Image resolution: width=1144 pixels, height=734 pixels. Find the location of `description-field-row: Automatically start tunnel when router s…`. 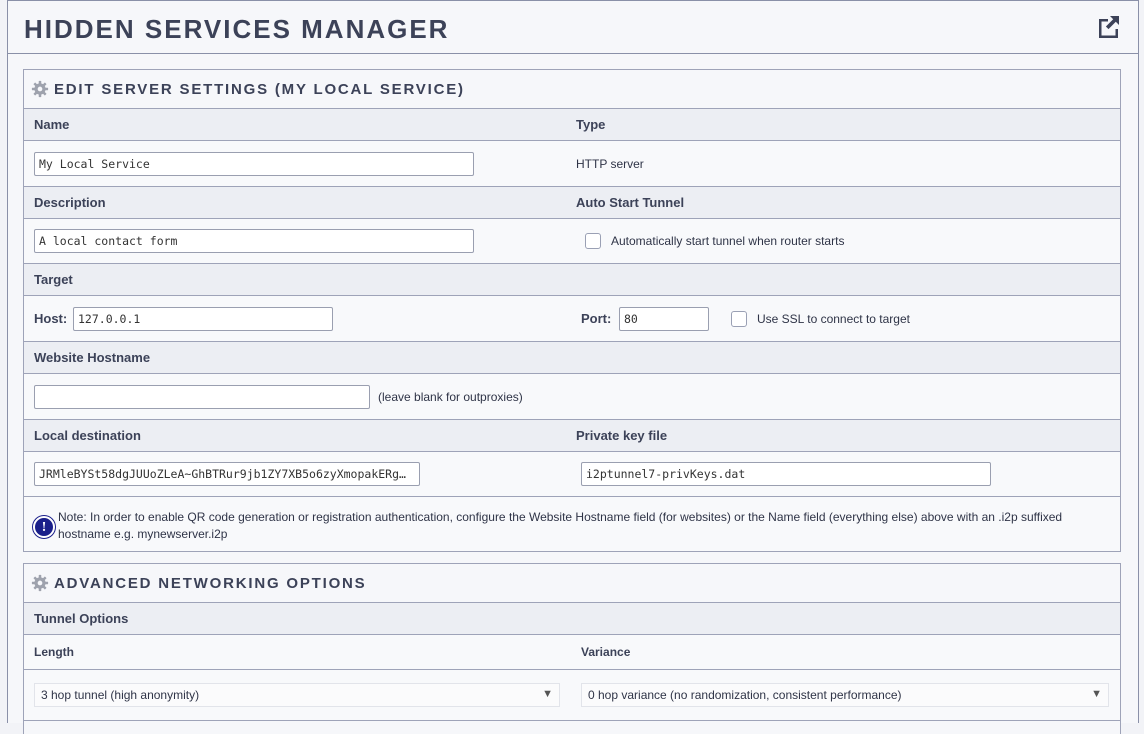

description-field-row: Automatically start tunnel when router s… is located at coordinates (572, 241).